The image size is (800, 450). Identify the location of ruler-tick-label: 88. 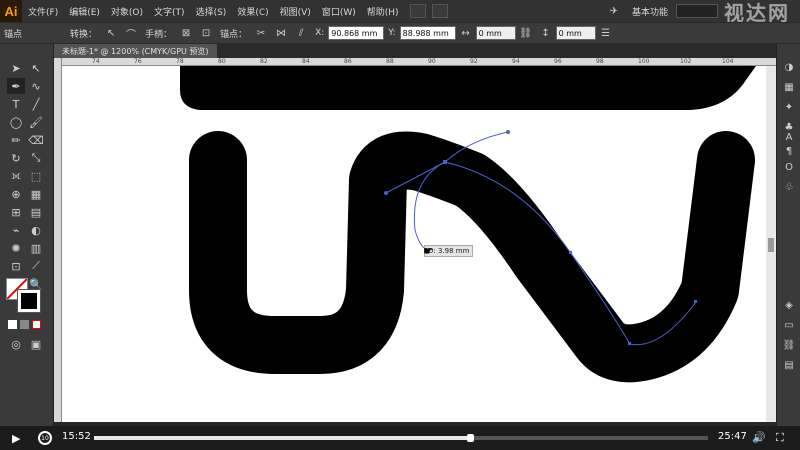
(390, 61).